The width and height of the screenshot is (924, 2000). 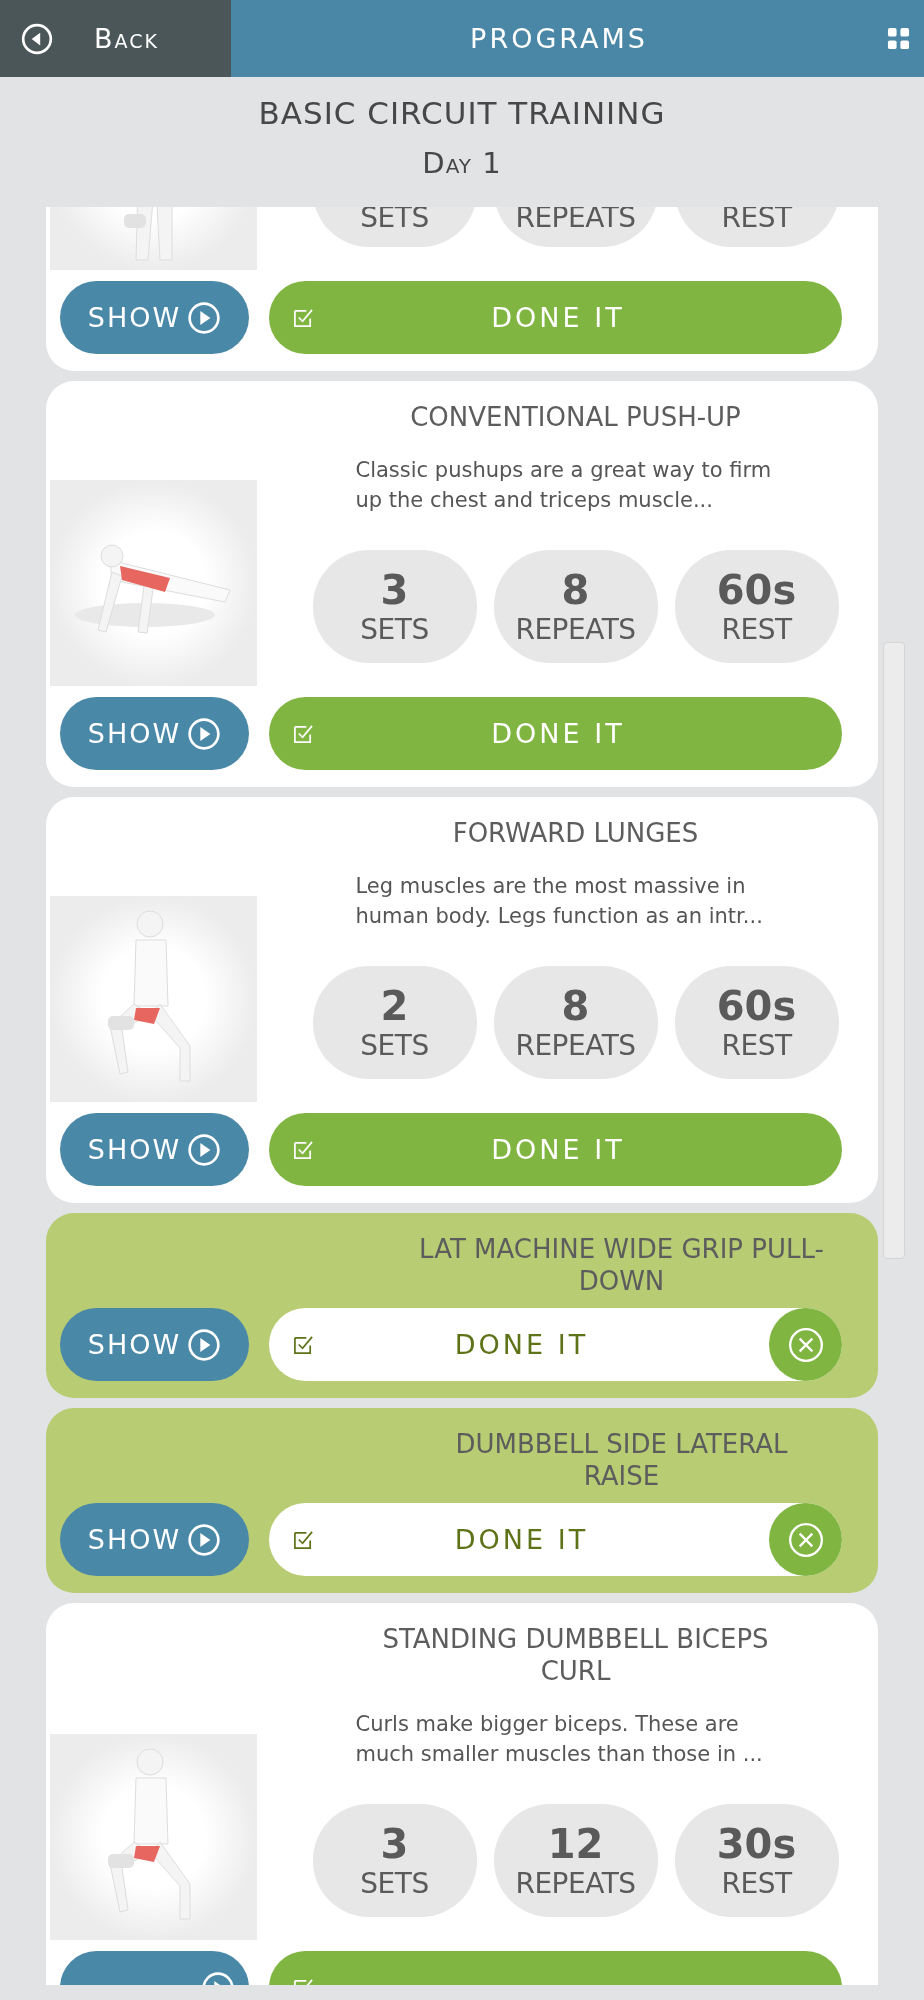 I want to click on stat-value: 2, so click(x=394, y=1005).